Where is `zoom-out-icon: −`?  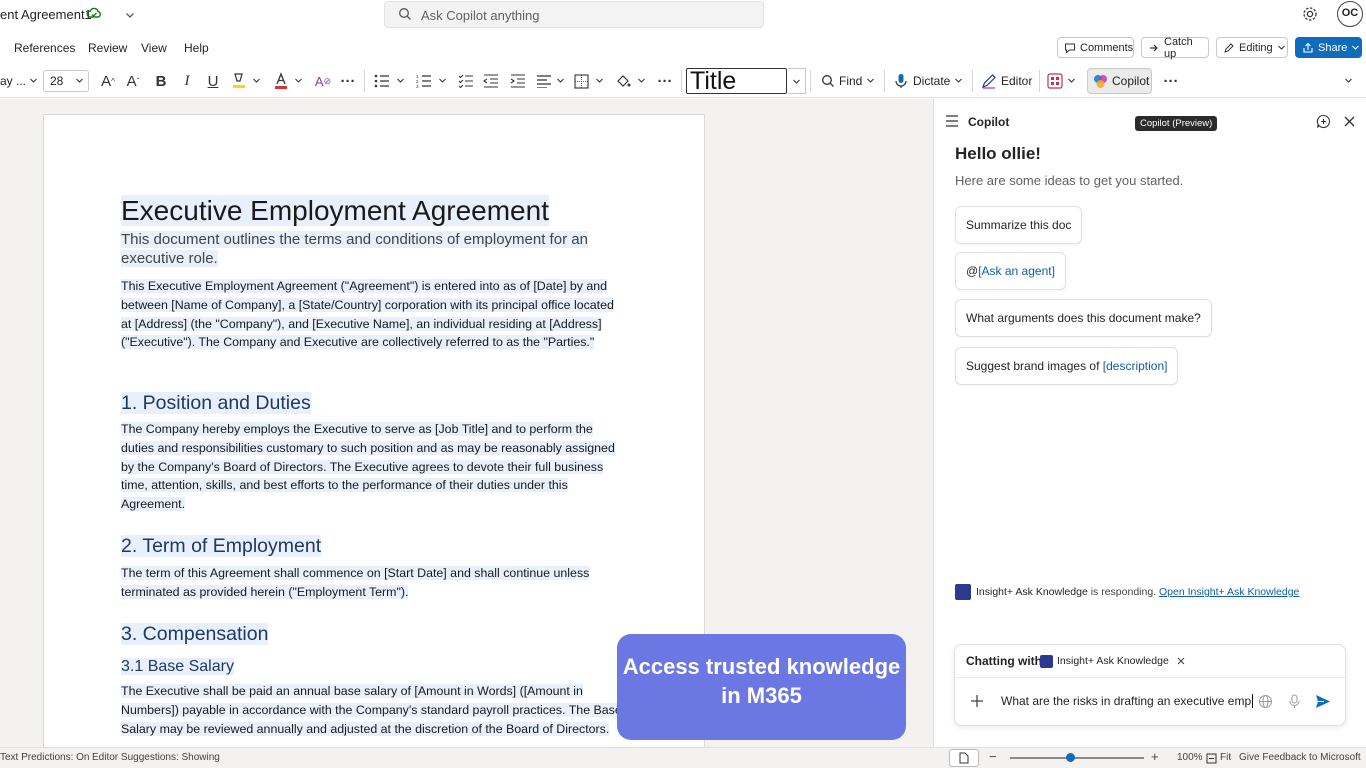
zoom-out-icon: − is located at coordinates (993, 756).